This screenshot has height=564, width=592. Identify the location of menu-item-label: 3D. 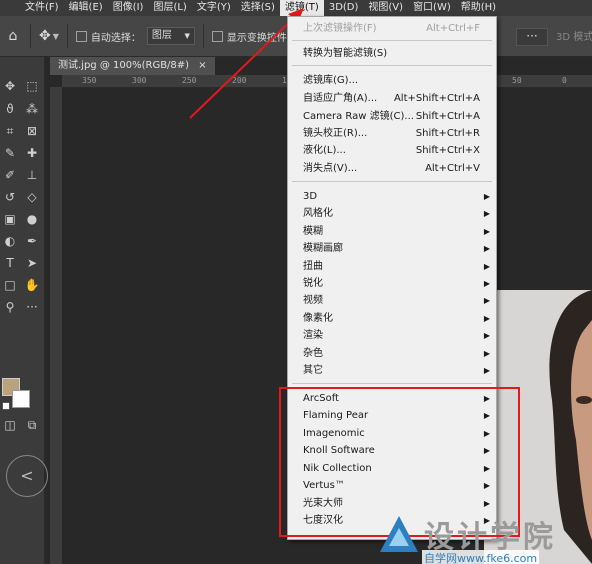
(310, 196).